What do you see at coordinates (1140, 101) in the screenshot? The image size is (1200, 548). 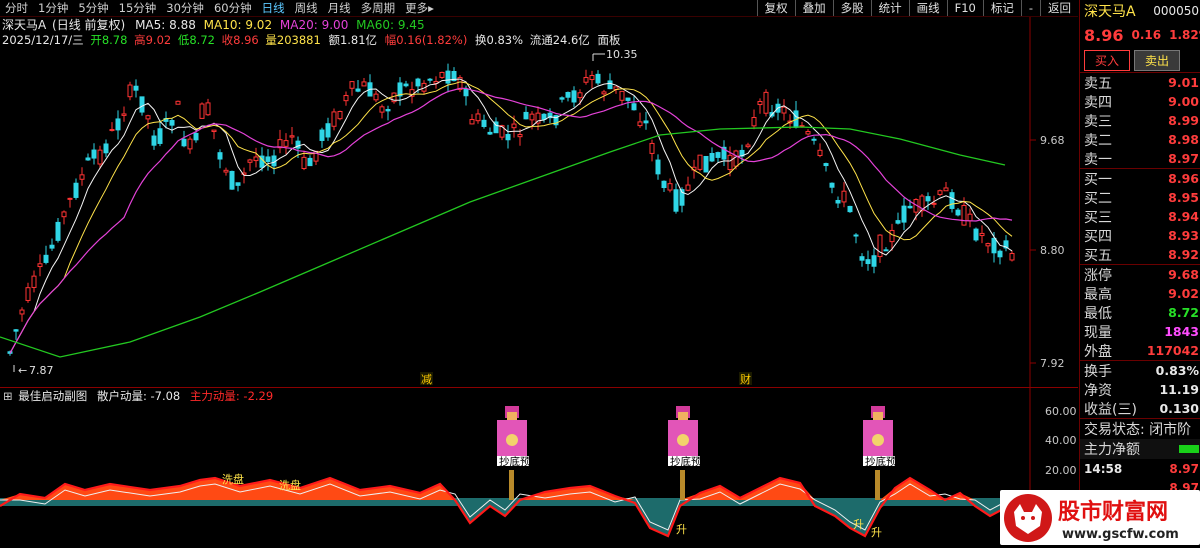 I see `ask-level-row: 卖四 9.00` at bounding box center [1140, 101].